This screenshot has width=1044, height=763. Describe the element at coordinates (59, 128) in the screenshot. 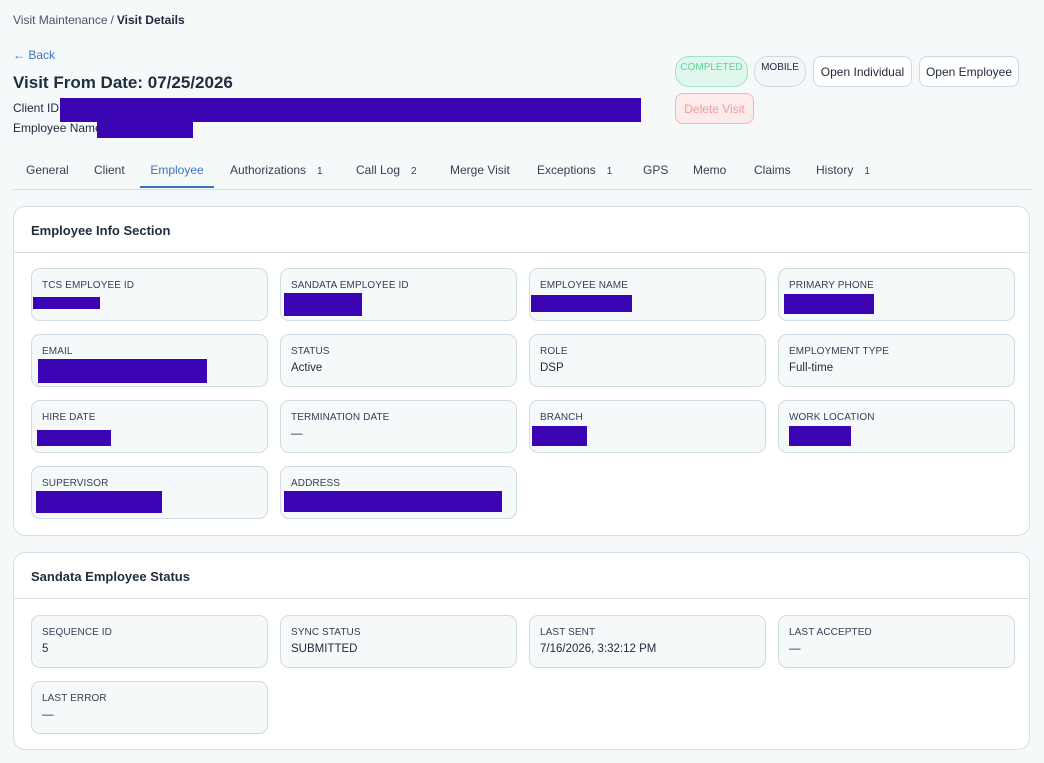

I see `employee-name-label: Employee Name:` at that location.